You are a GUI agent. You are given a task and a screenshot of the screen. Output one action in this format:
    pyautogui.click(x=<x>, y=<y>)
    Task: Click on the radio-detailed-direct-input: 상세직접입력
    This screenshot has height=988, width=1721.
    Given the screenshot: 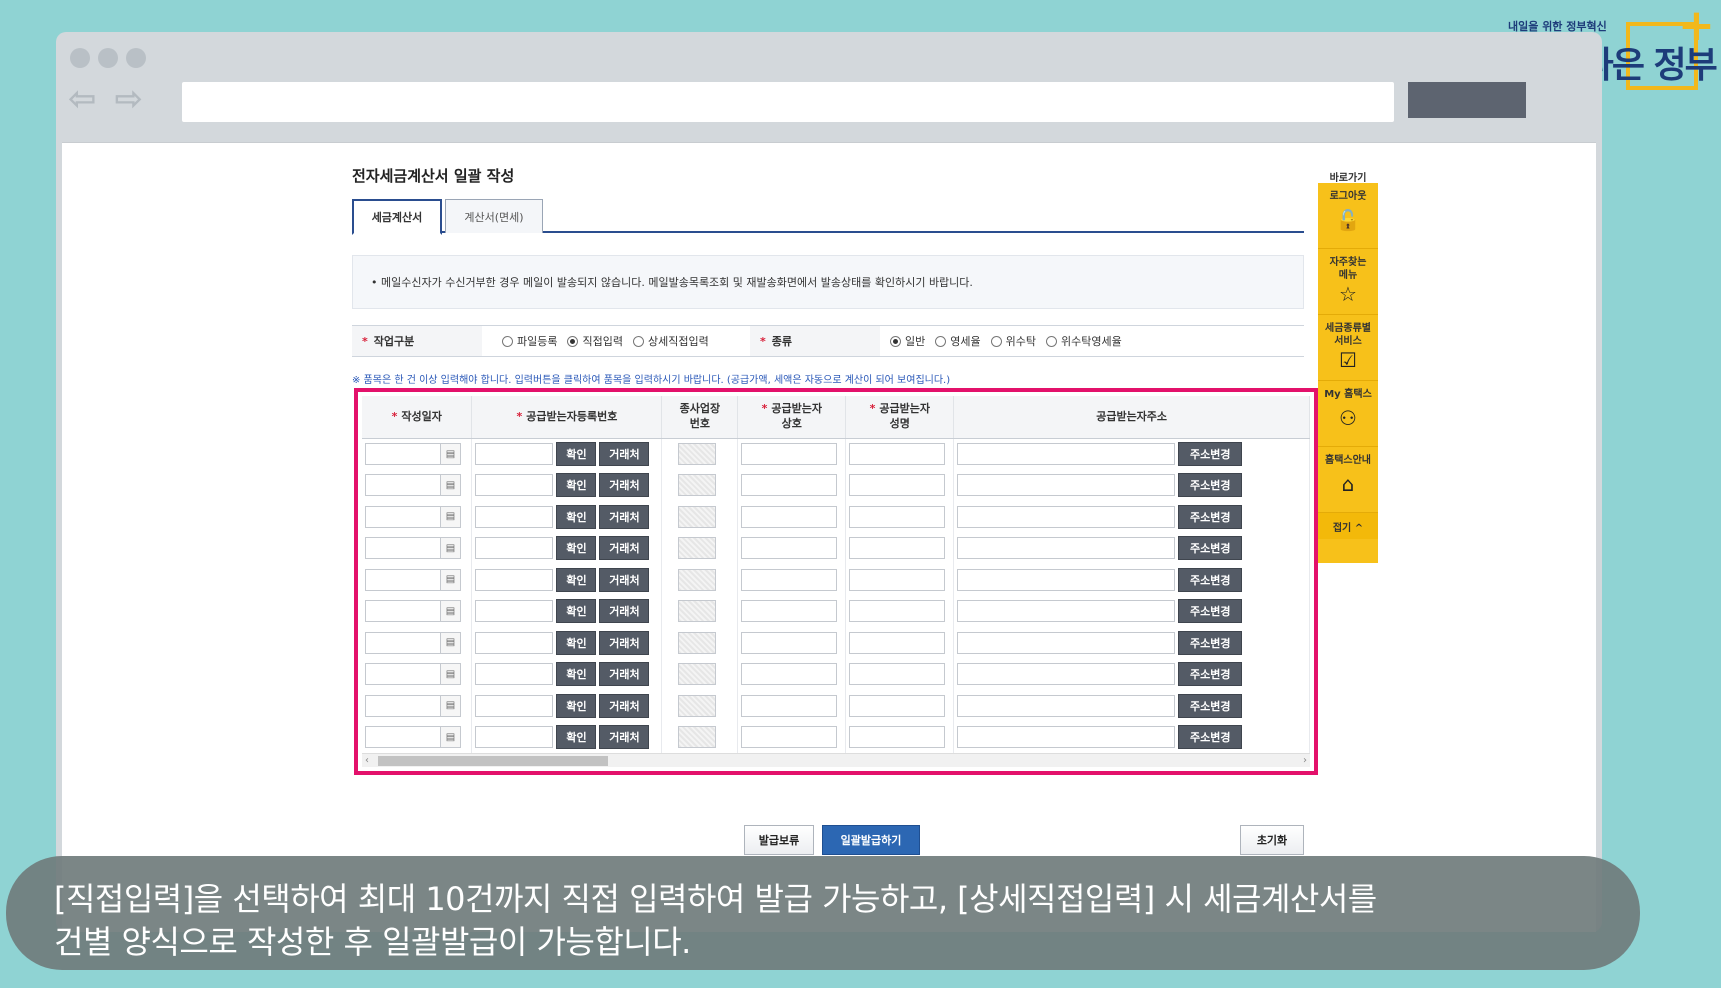 What is the action you would take?
    pyautogui.click(x=670, y=341)
    